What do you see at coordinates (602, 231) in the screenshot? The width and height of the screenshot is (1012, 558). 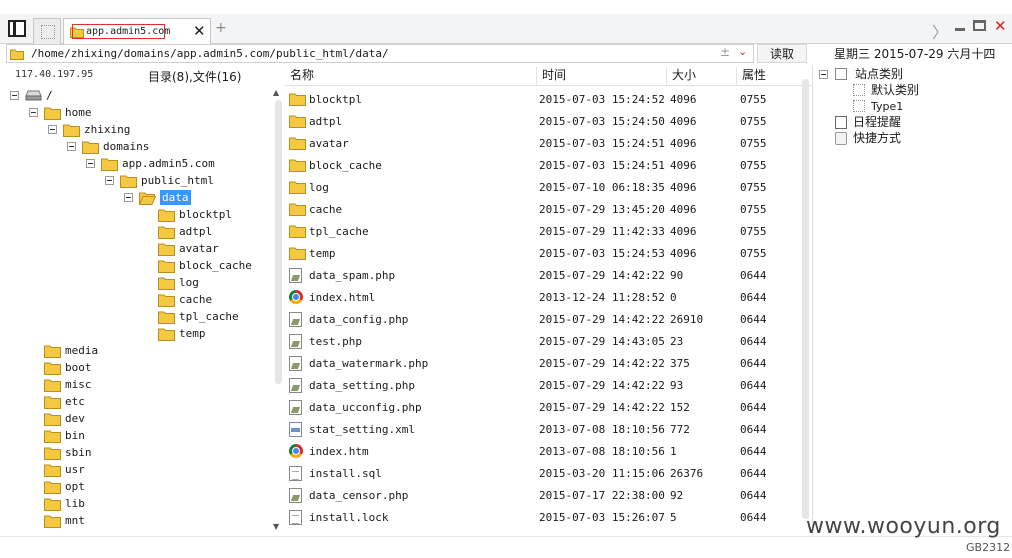 I see `file-time: 2015-07-29 11:42:33` at bounding box center [602, 231].